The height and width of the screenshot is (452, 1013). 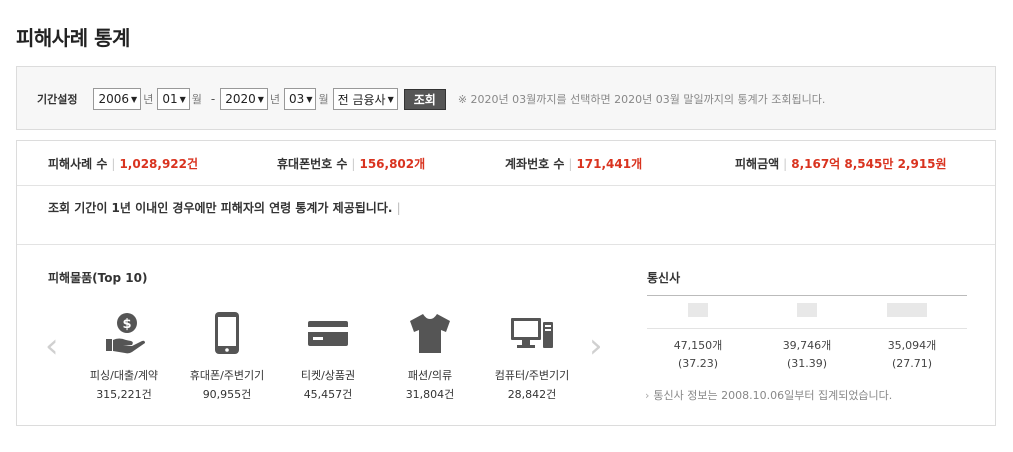 What do you see at coordinates (532, 355) in the screenshot?
I see `item-computer: 컴퓨터/주변기기 28,842건` at bounding box center [532, 355].